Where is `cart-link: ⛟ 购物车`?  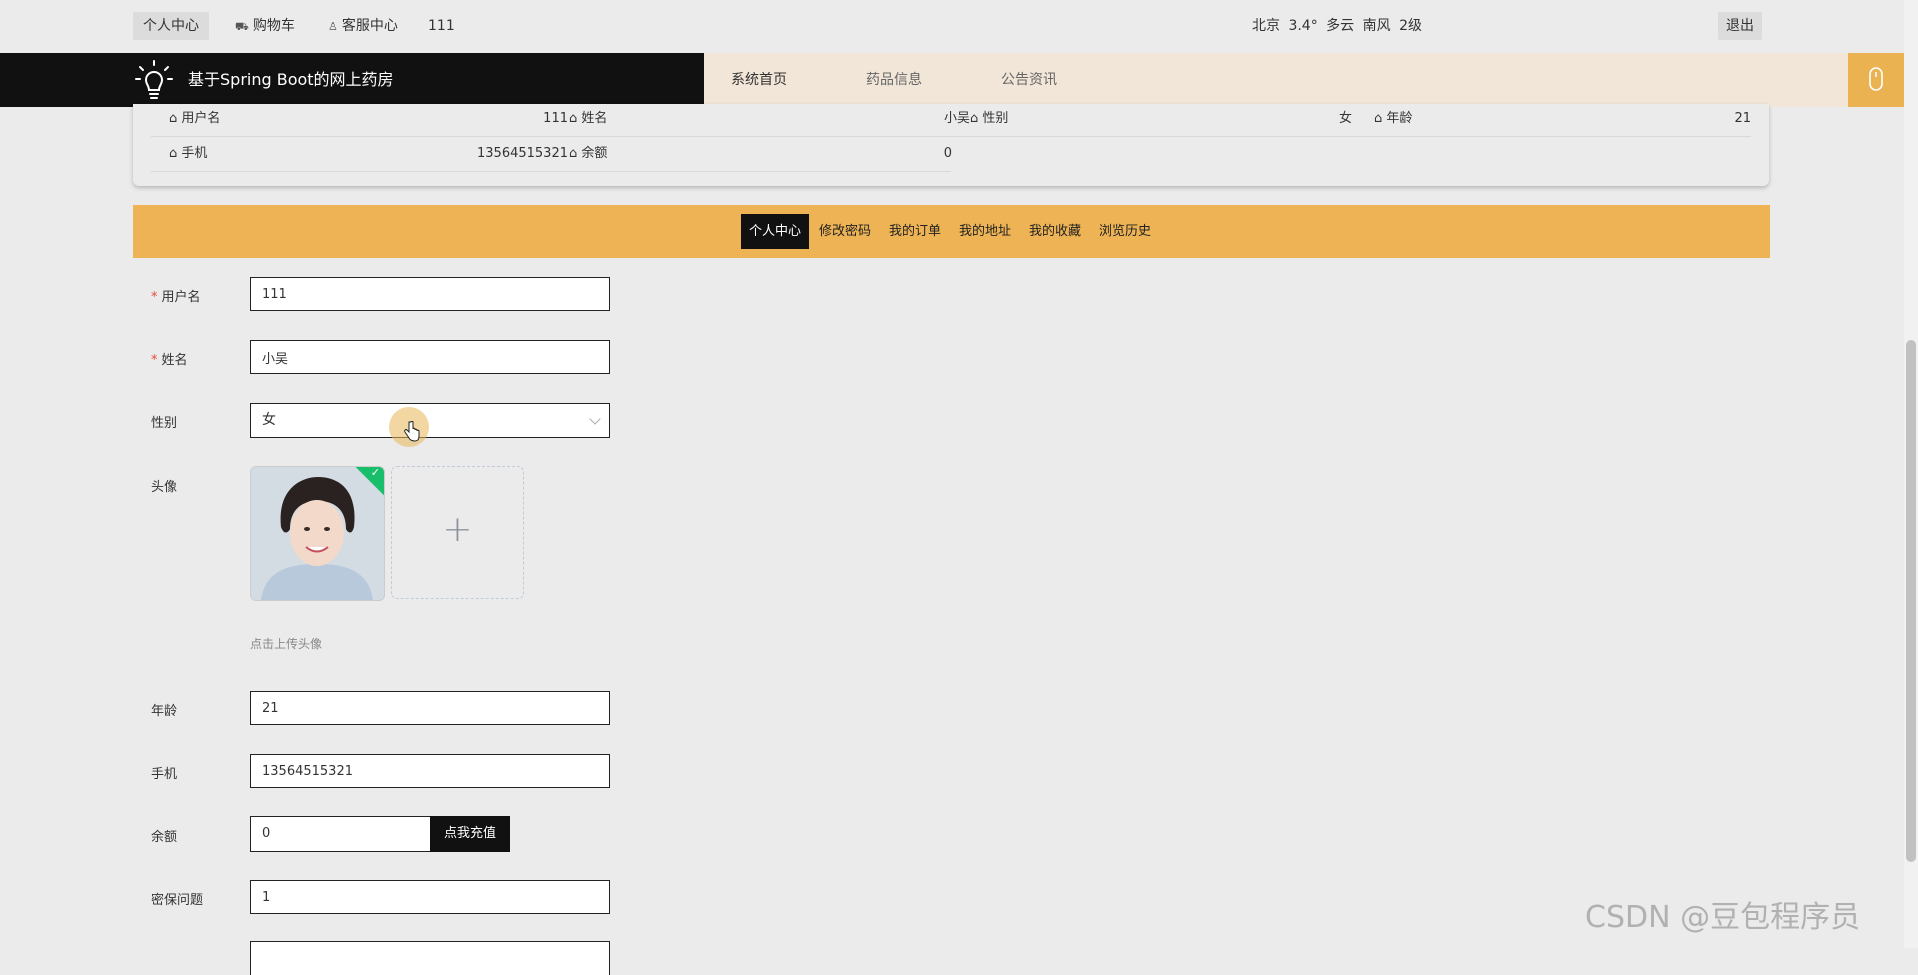 cart-link: ⛟ 购物车 is located at coordinates (265, 26).